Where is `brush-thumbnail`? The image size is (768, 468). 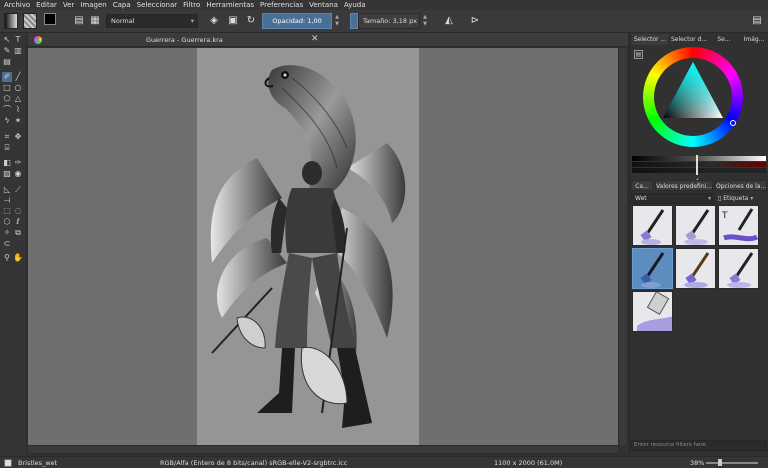
brush-thumbnail is located at coordinates (652, 270).